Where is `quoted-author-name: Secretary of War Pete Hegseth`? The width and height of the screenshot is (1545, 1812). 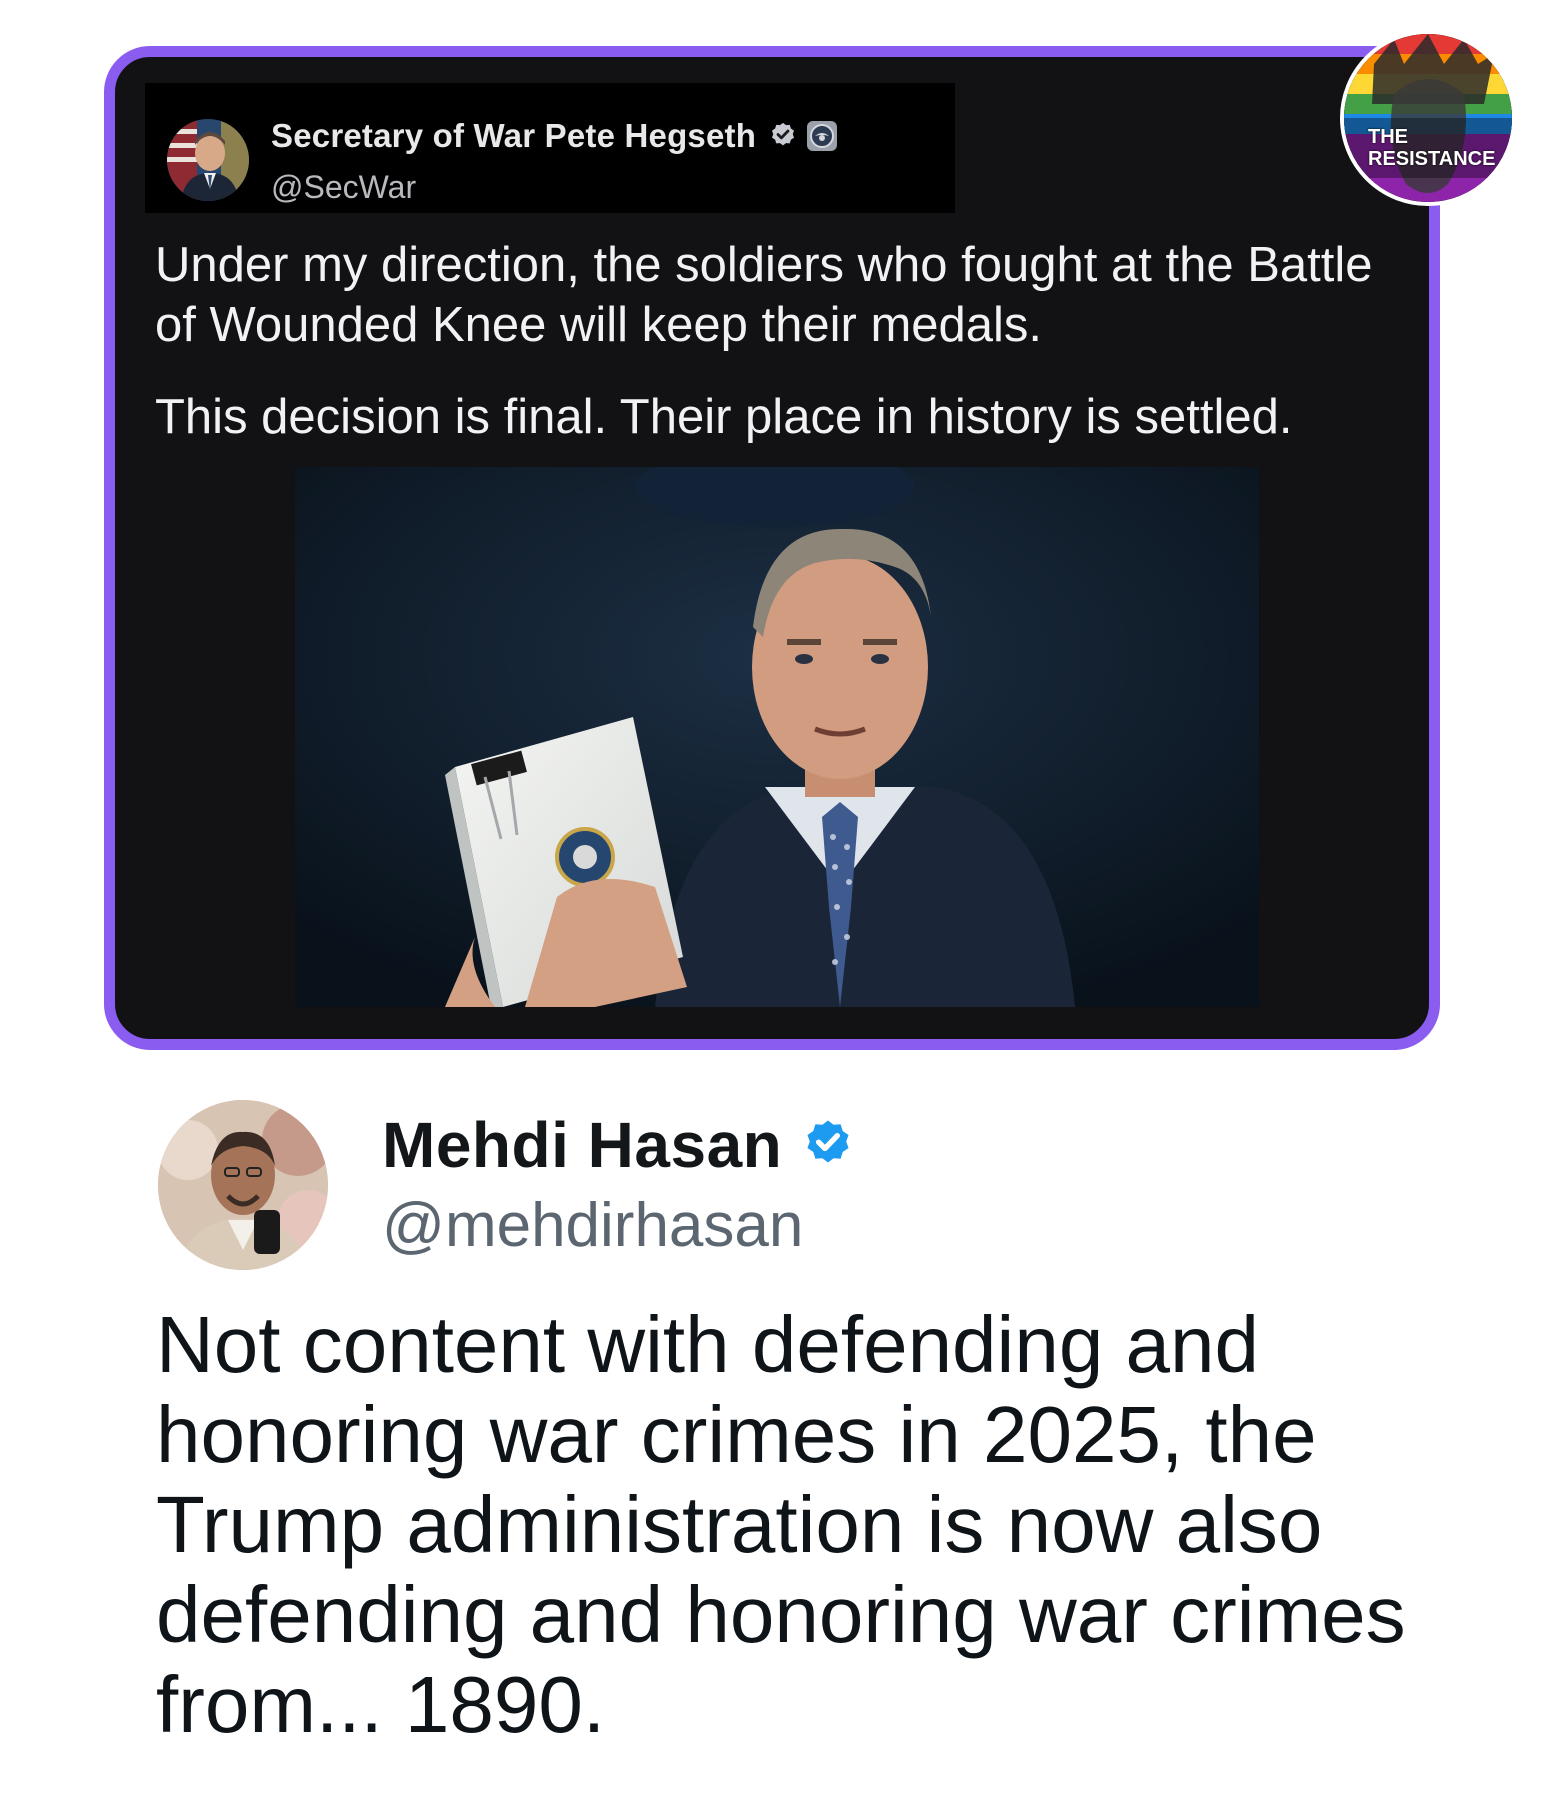 quoted-author-name: Secretary of War Pete Hegseth is located at coordinates (513, 136).